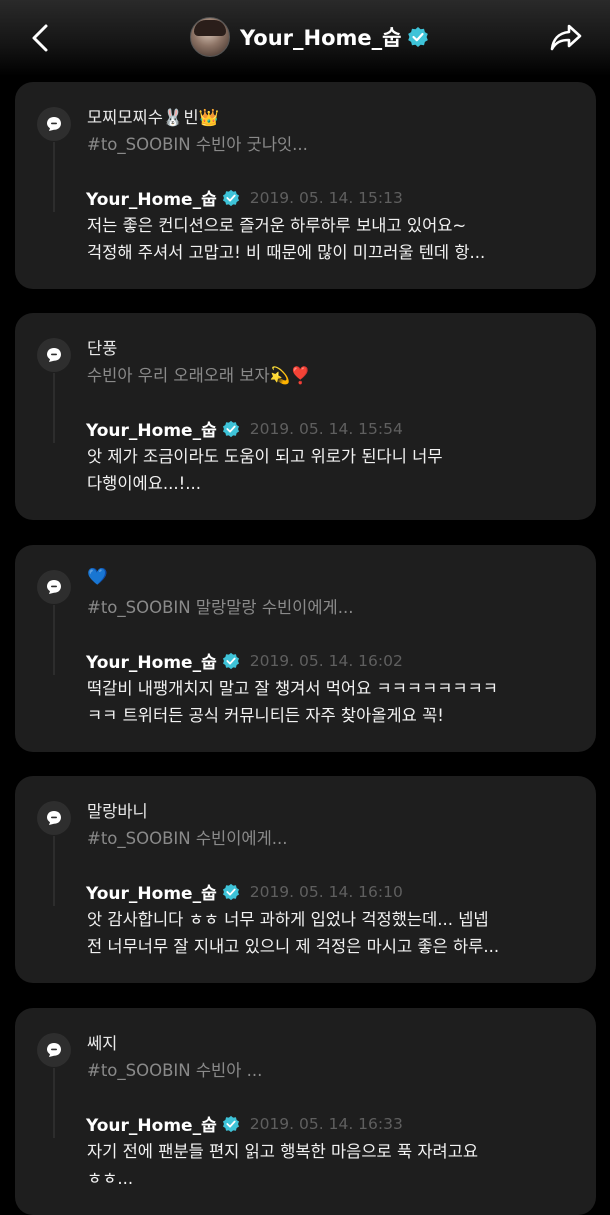  Describe the element at coordinates (326, 891) in the screenshot. I see `reply-timestamp: 2019. 05. 14. 16:10` at that location.